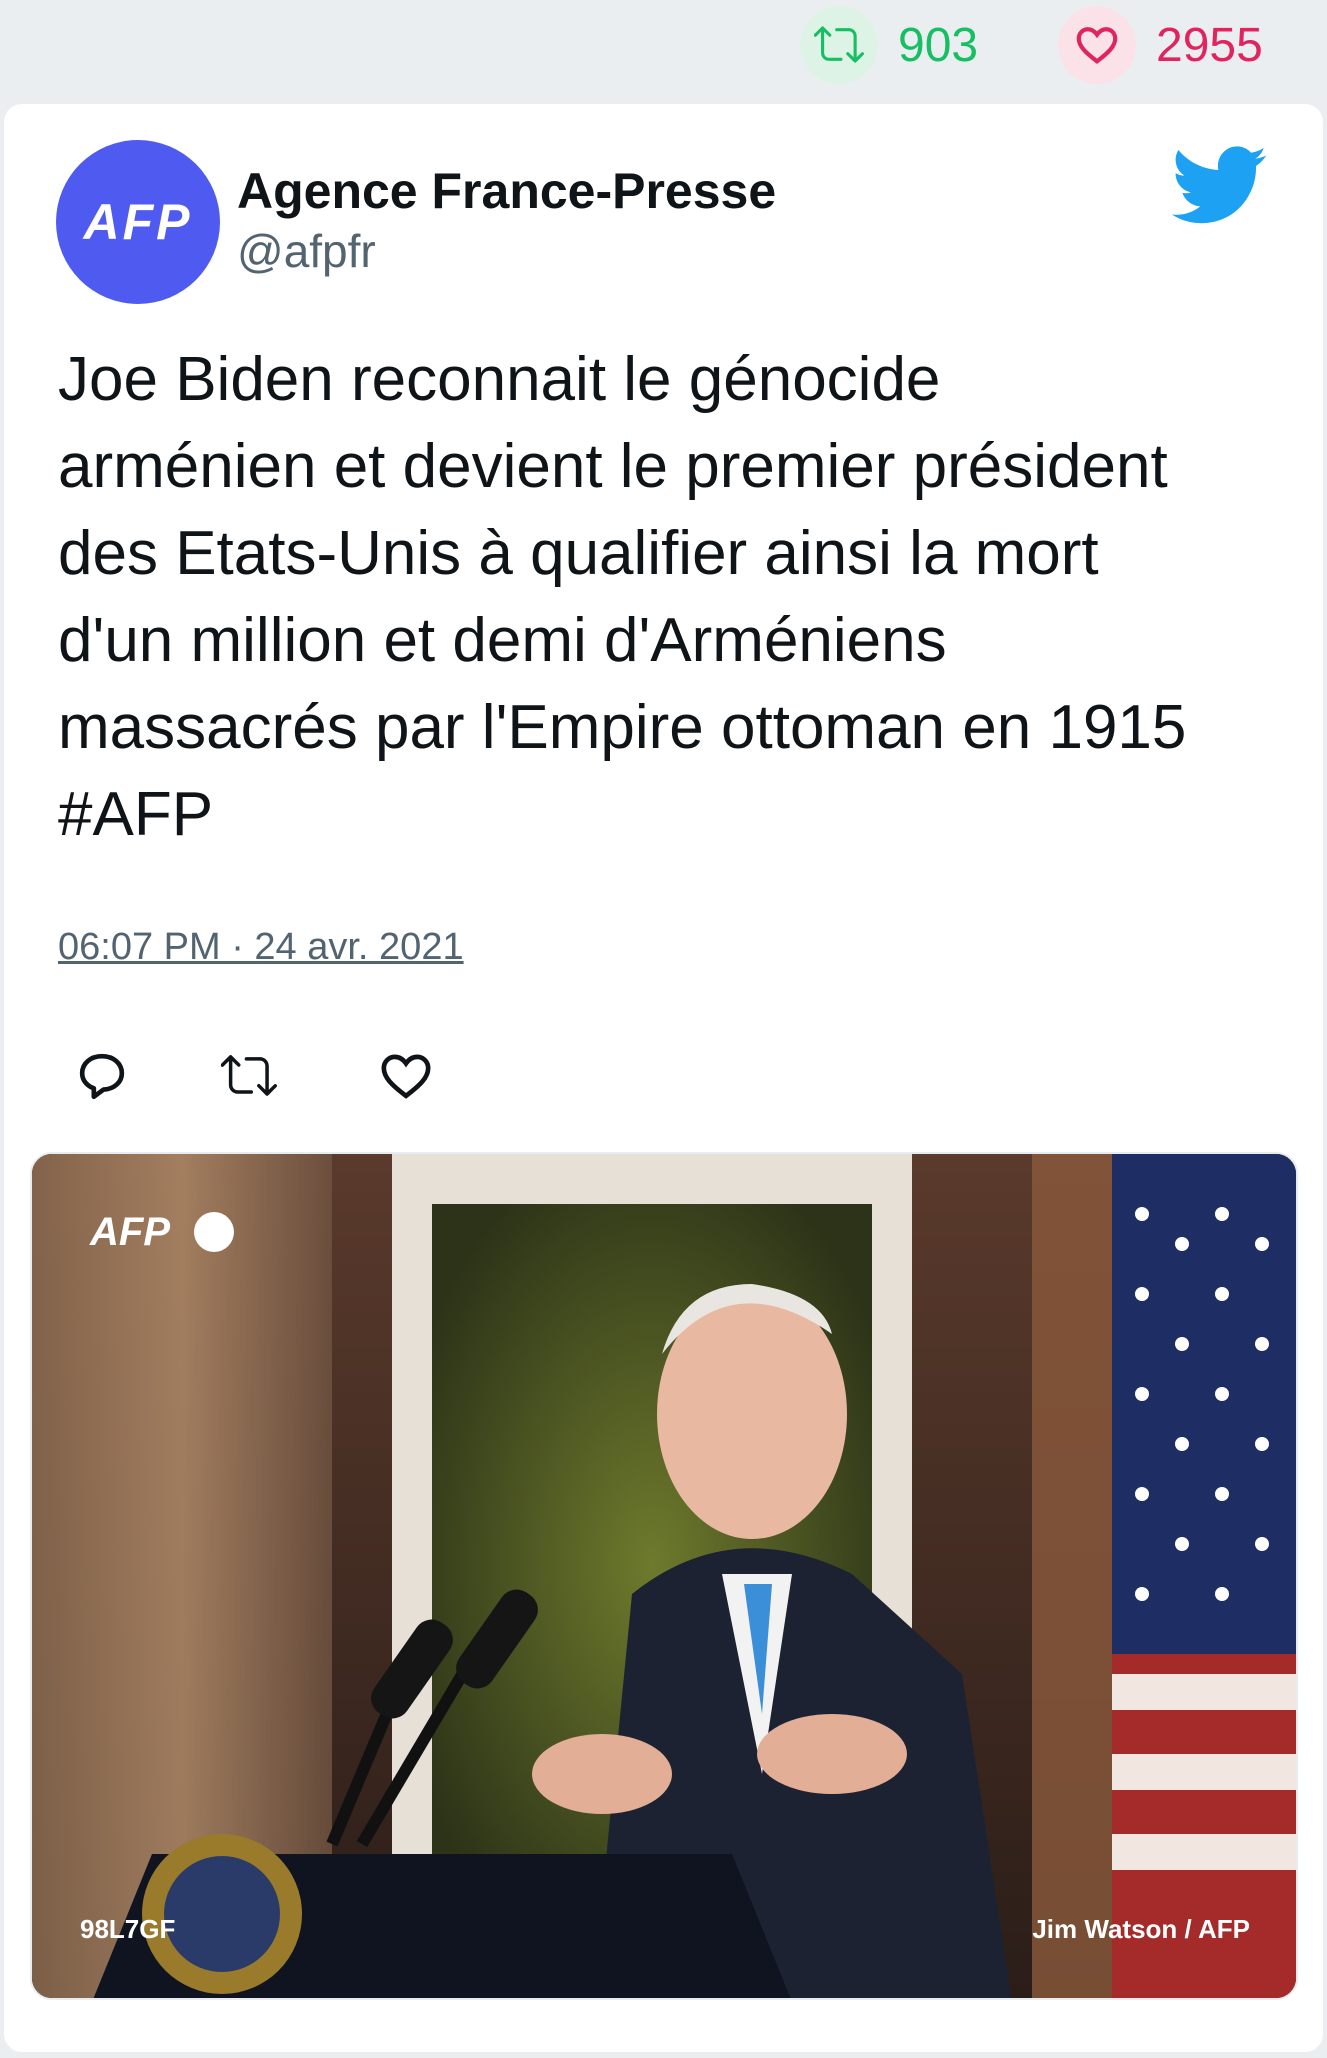  I want to click on reply-icon, so click(102, 1076).